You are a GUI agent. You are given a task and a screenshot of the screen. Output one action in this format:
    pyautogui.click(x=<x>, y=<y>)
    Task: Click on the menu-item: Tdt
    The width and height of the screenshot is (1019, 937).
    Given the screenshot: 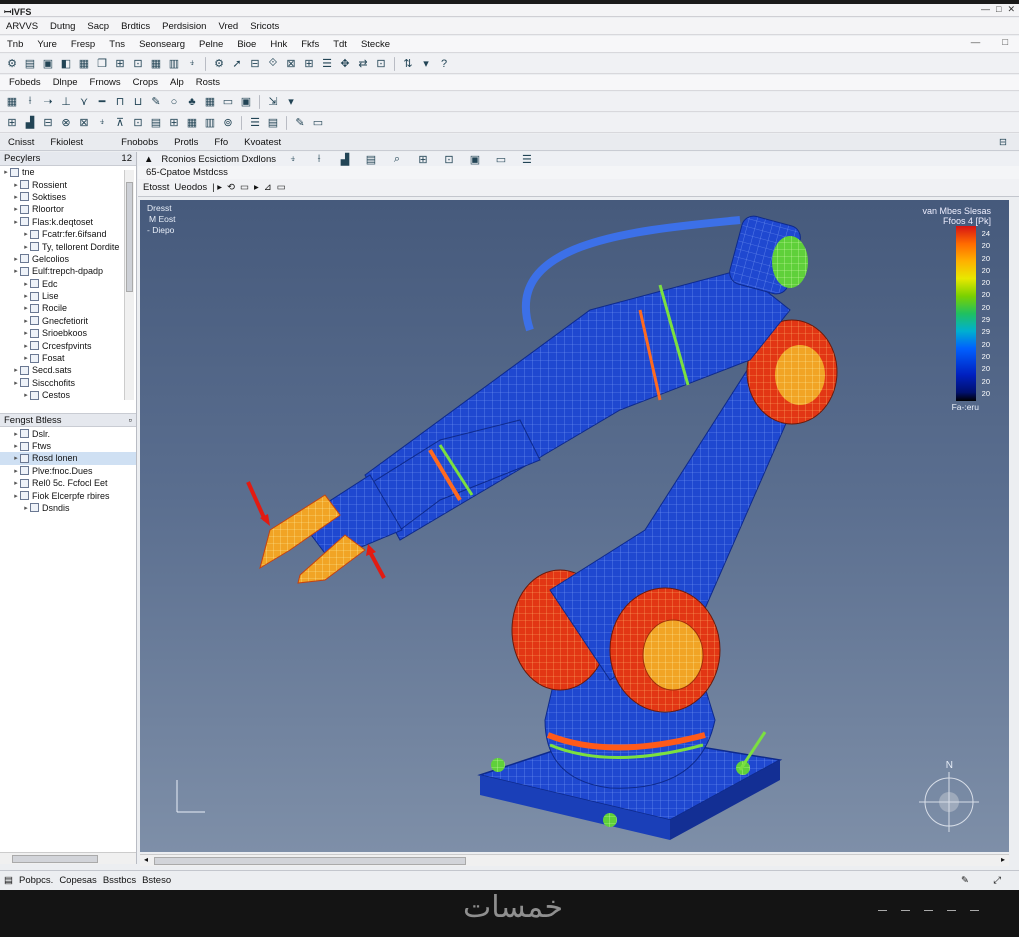 What is the action you would take?
    pyautogui.click(x=340, y=44)
    